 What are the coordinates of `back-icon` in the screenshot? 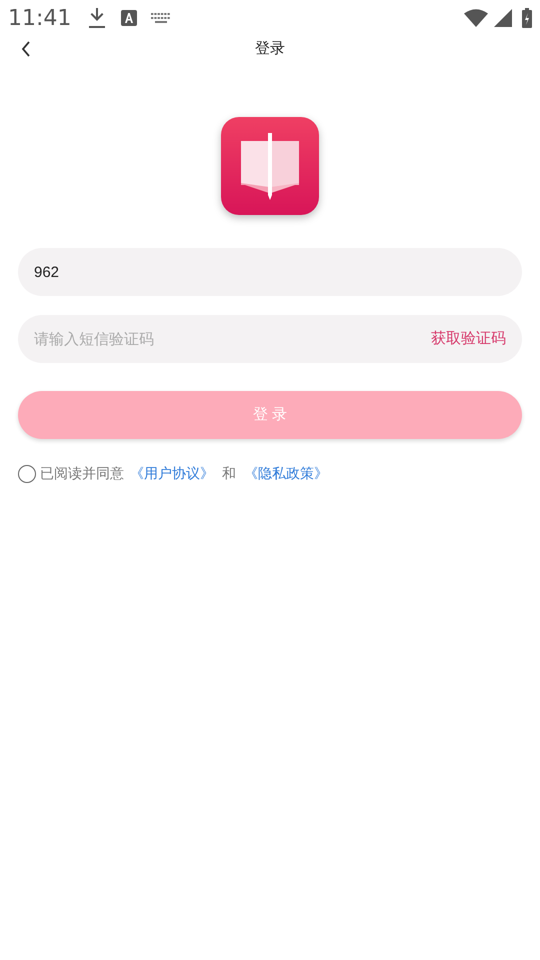 It's located at (26, 49).